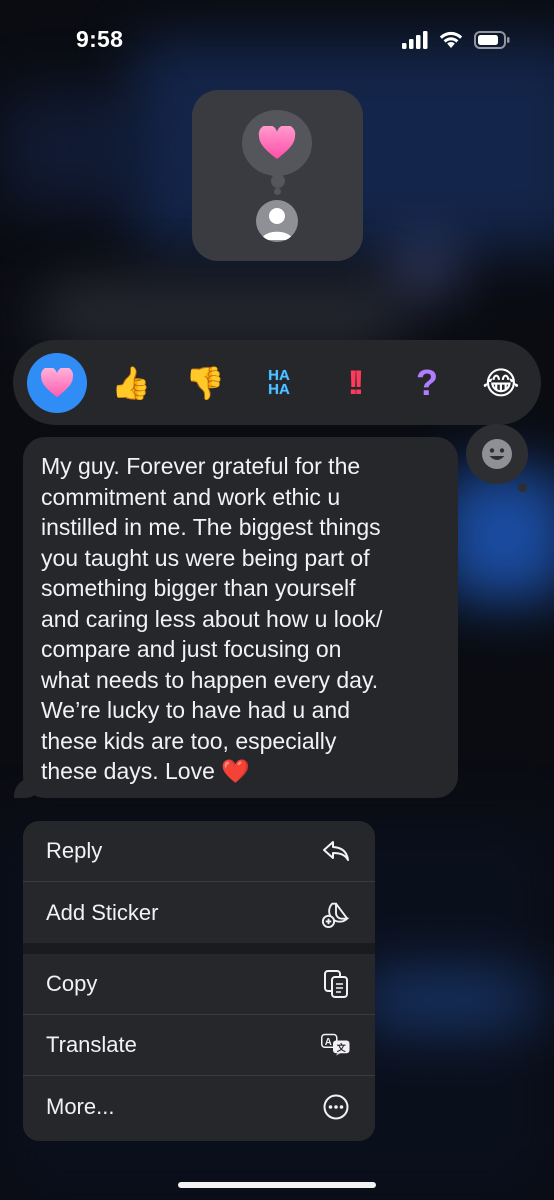  I want to click on menu-item-reply: Reply, so click(199, 851).